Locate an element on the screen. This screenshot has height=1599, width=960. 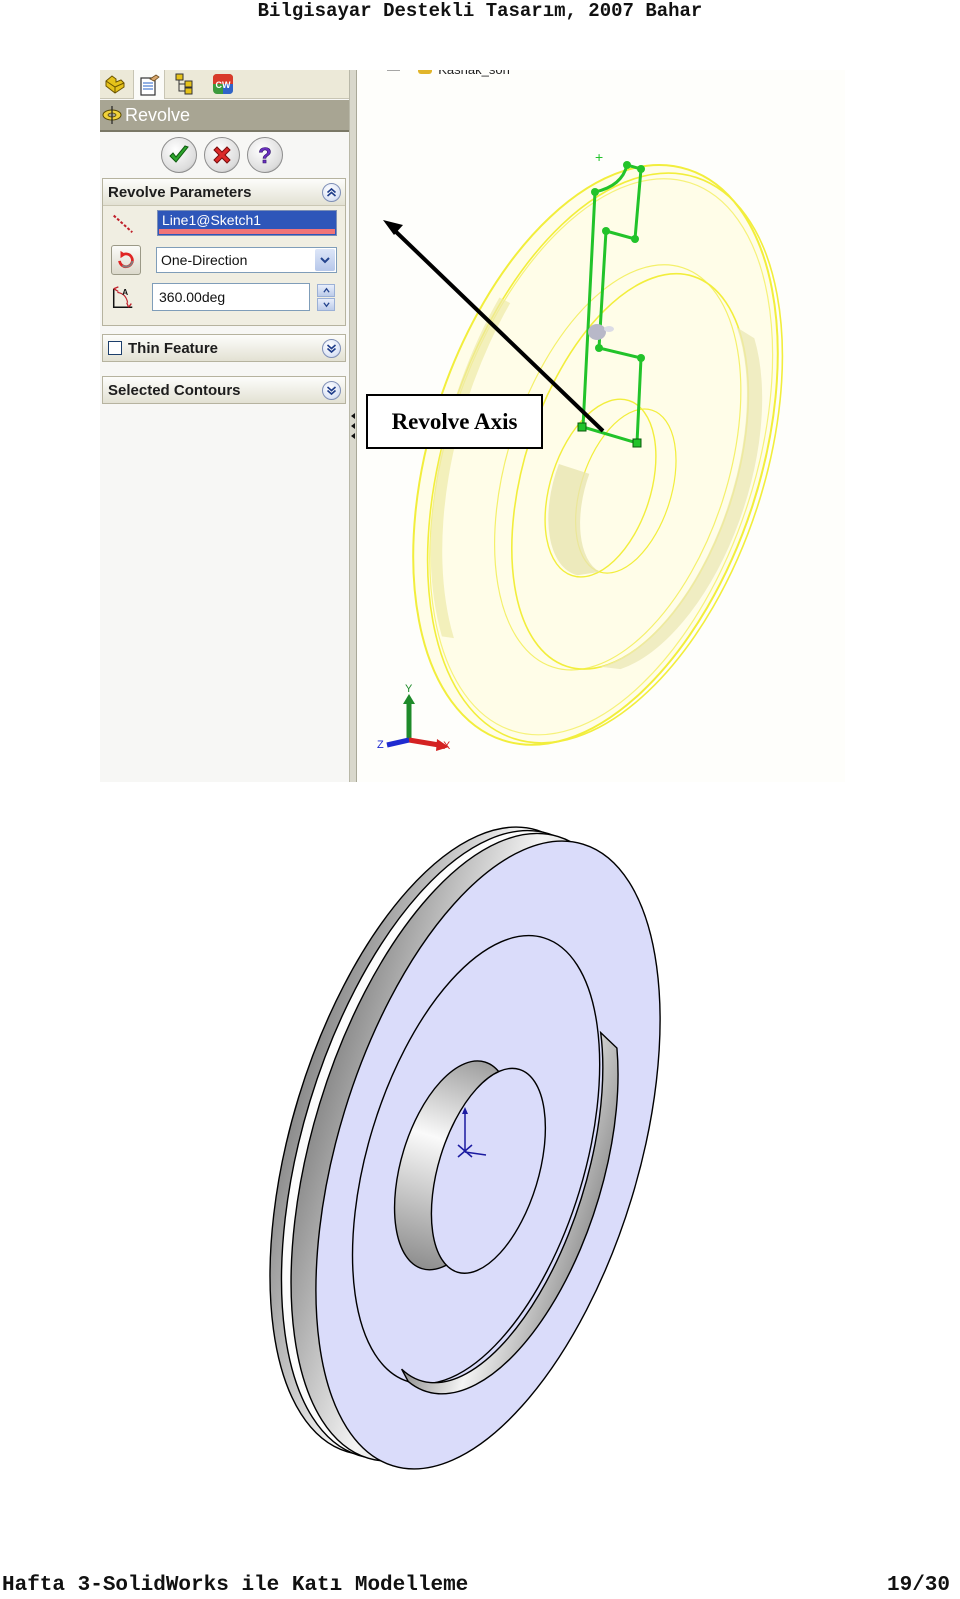
cancel-button is located at coordinates (222, 155).